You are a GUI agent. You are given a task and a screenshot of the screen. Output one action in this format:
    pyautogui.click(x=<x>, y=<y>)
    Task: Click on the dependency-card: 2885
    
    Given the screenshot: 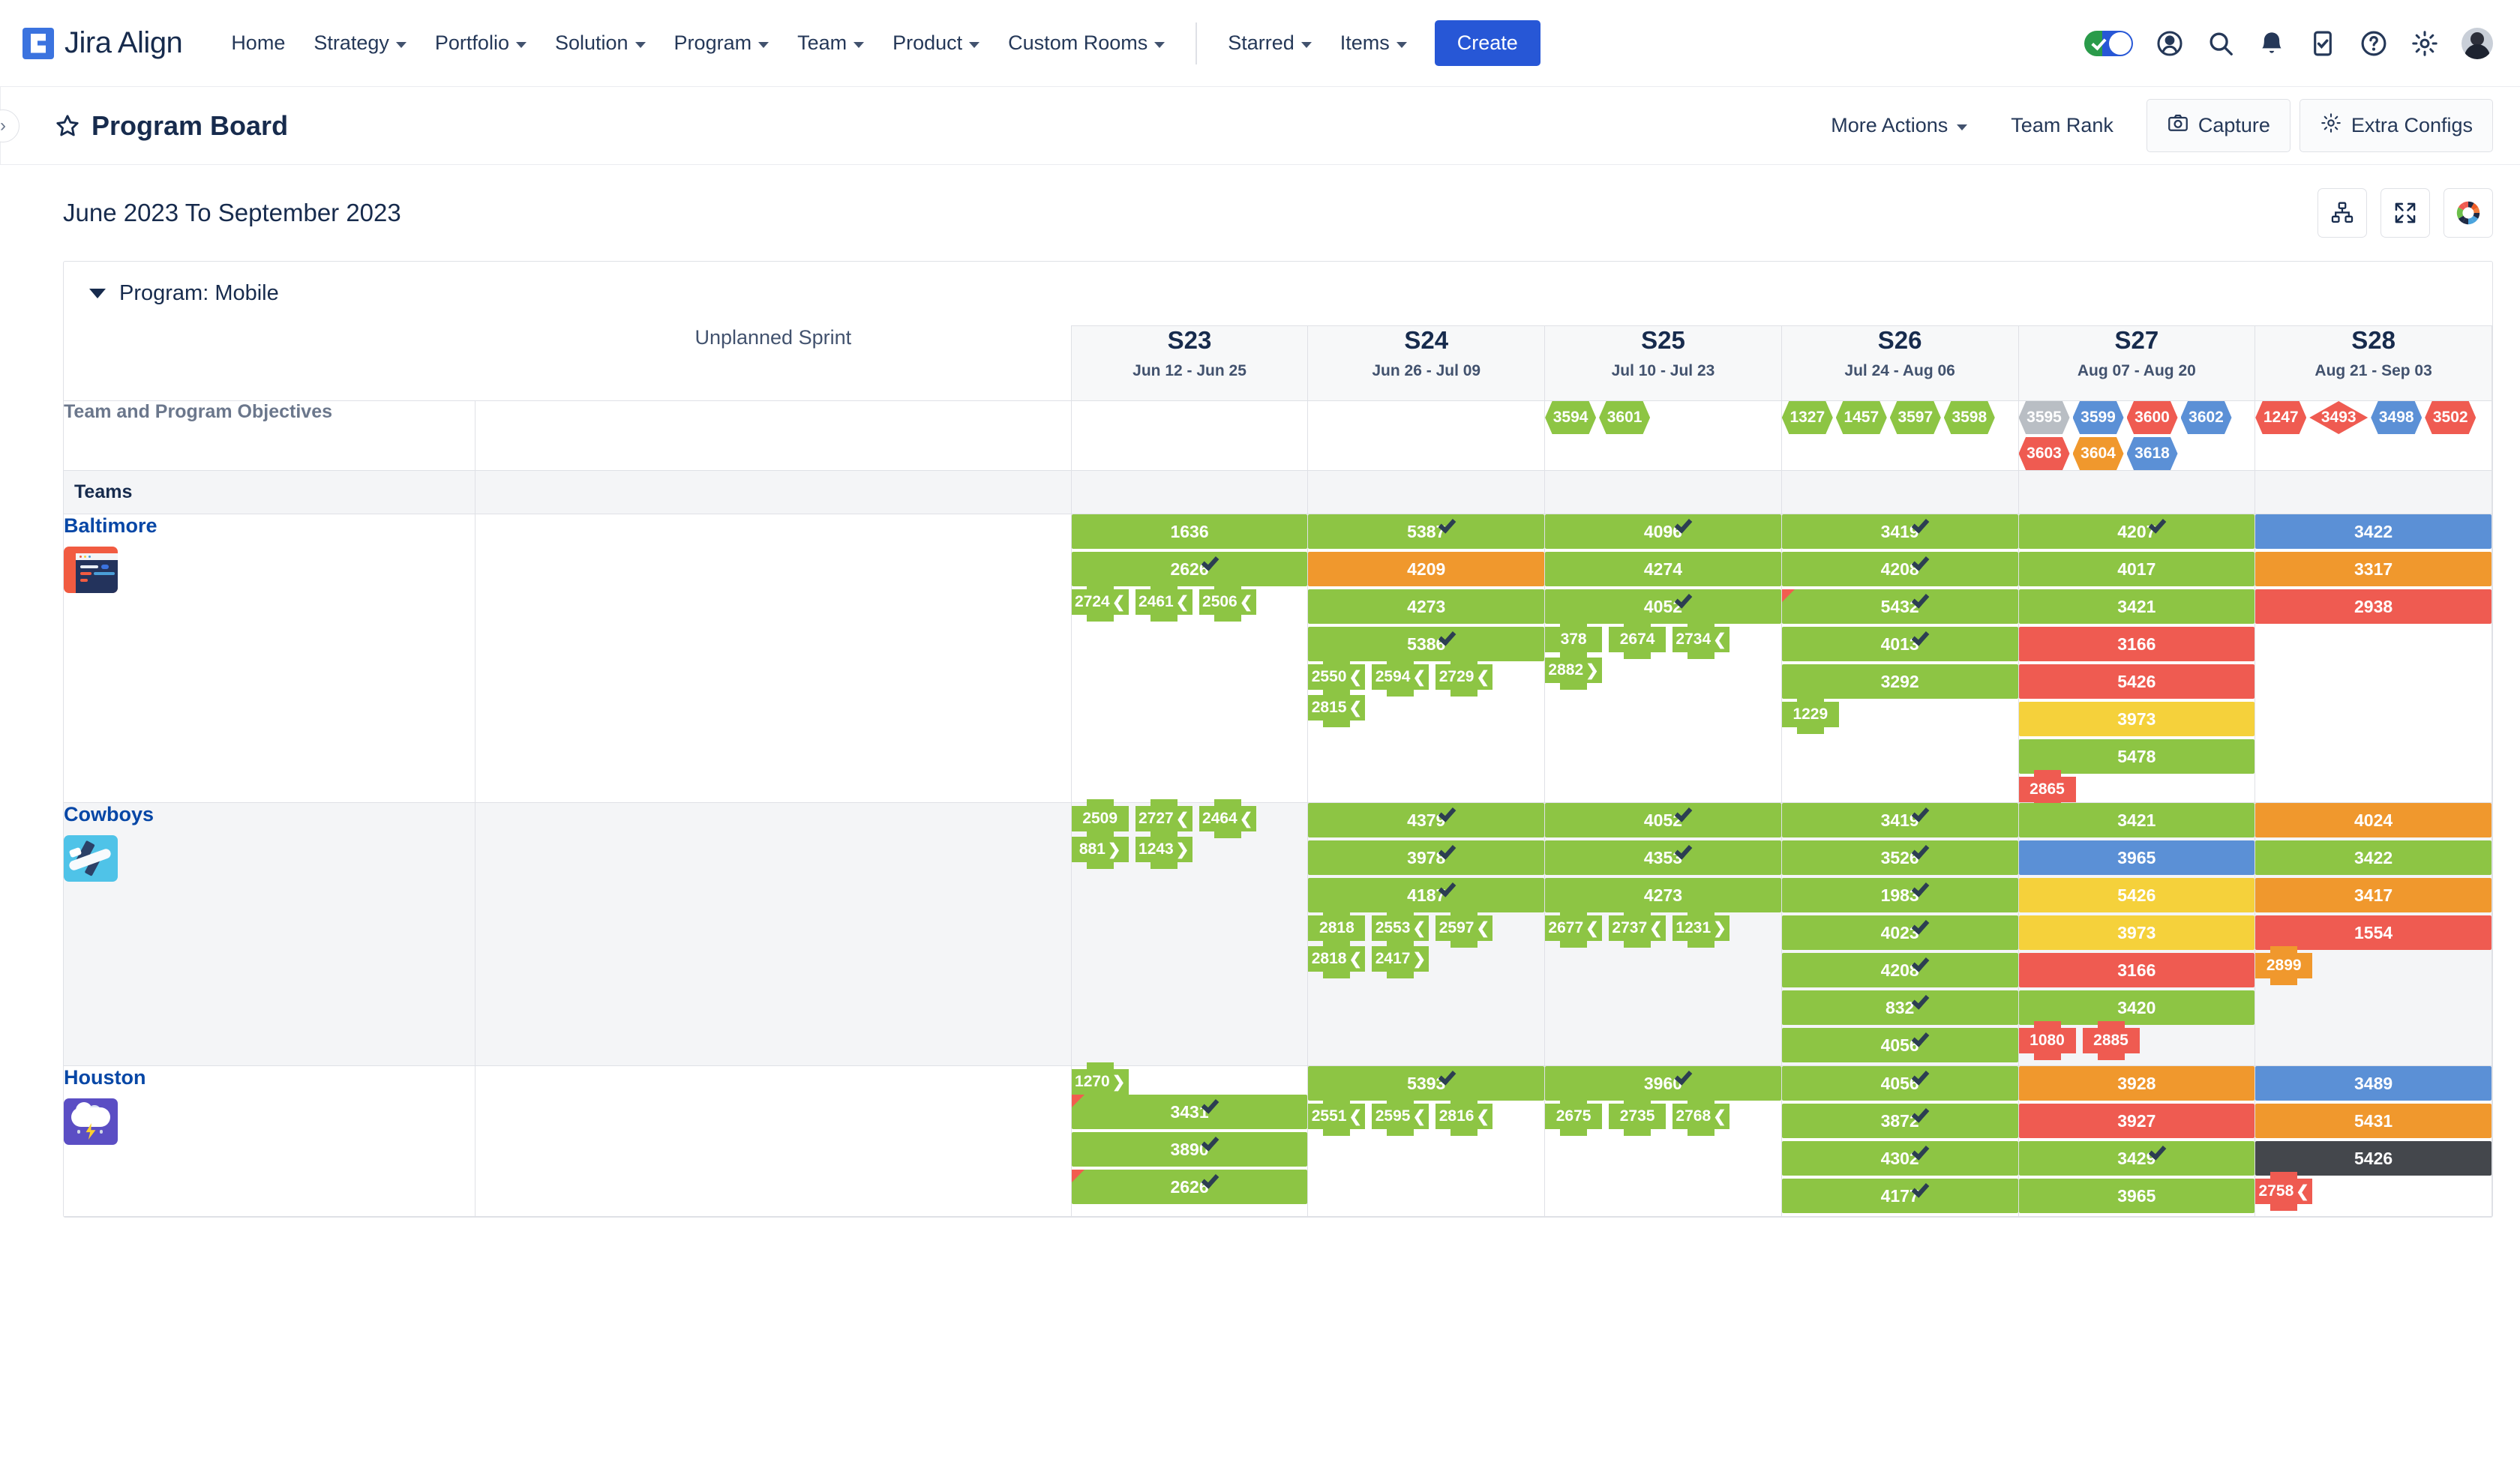 What is the action you would take?
    pyautogui.click(x=2111, y=1040)
    